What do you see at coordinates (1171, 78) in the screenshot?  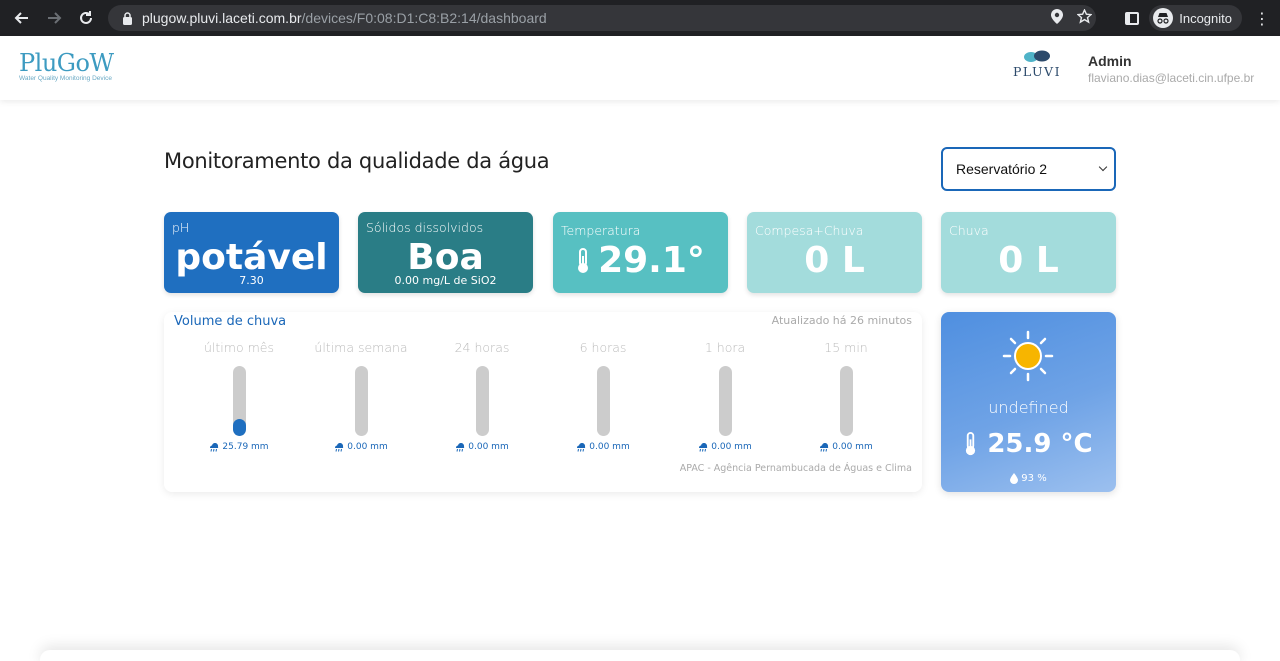 I see `user-email: flaviano.dias@laceti.cin.ufpe.br` at bounding box center [1171, 78].